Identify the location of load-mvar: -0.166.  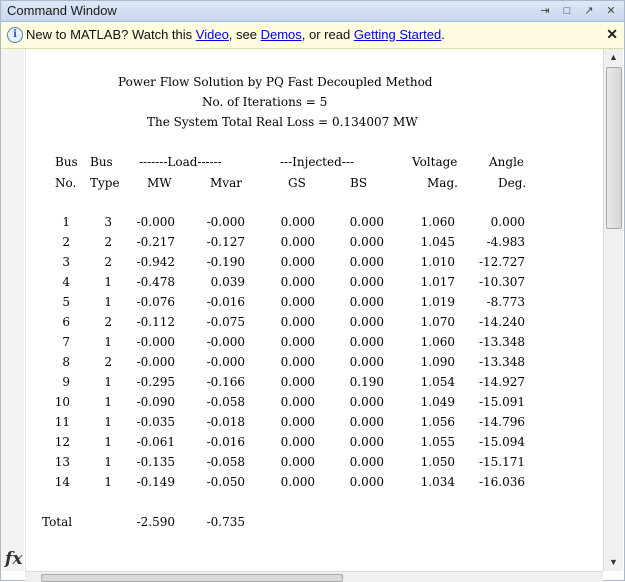
(225, 382).